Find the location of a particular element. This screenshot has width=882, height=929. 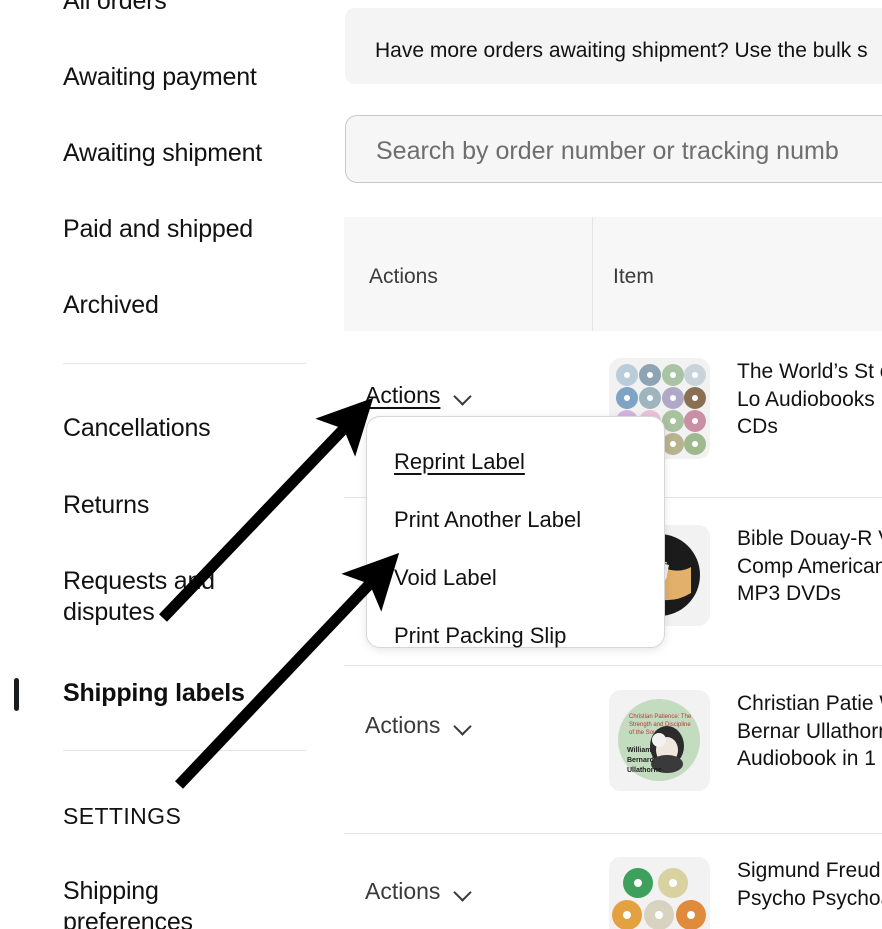

menu-item-print-packing-slip: Print Packing Slip is located at coordinates (480, 636).